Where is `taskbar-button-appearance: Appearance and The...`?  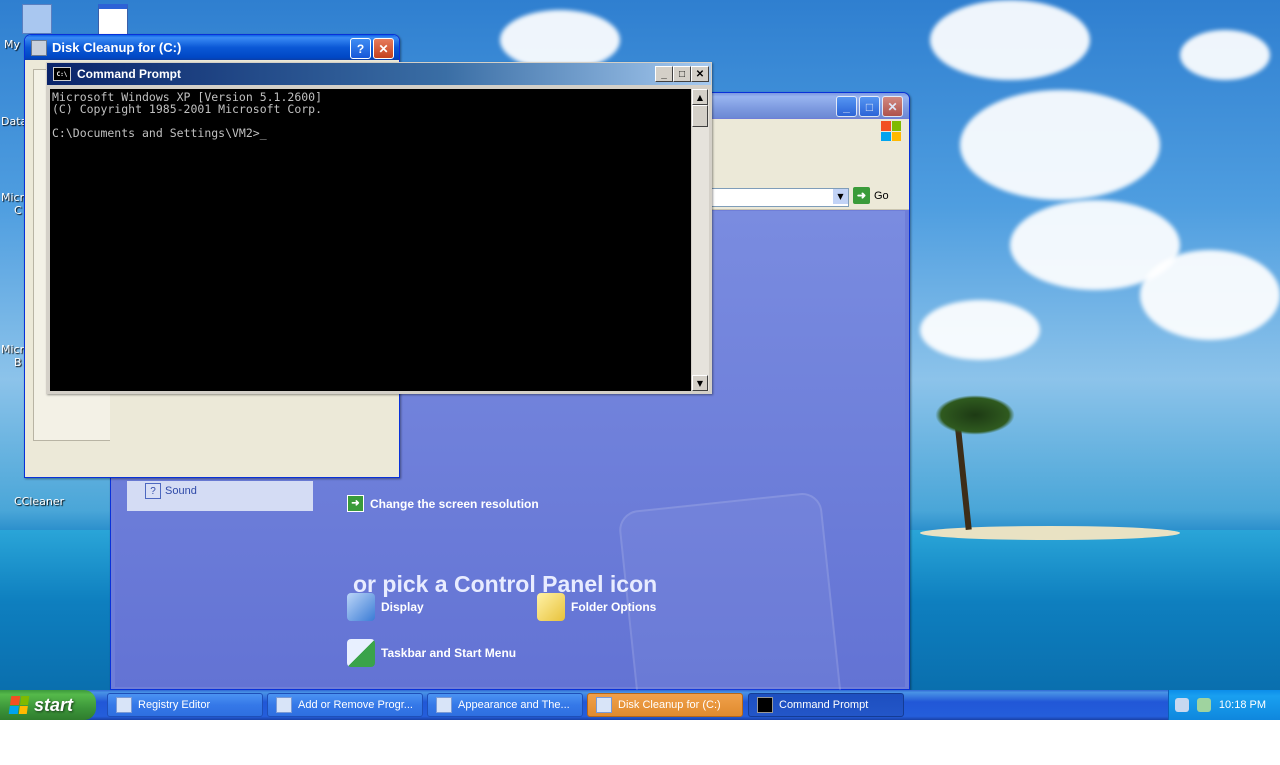
taskbar-button-appearance: Appearance and The... is located at coordinates (505, 705).